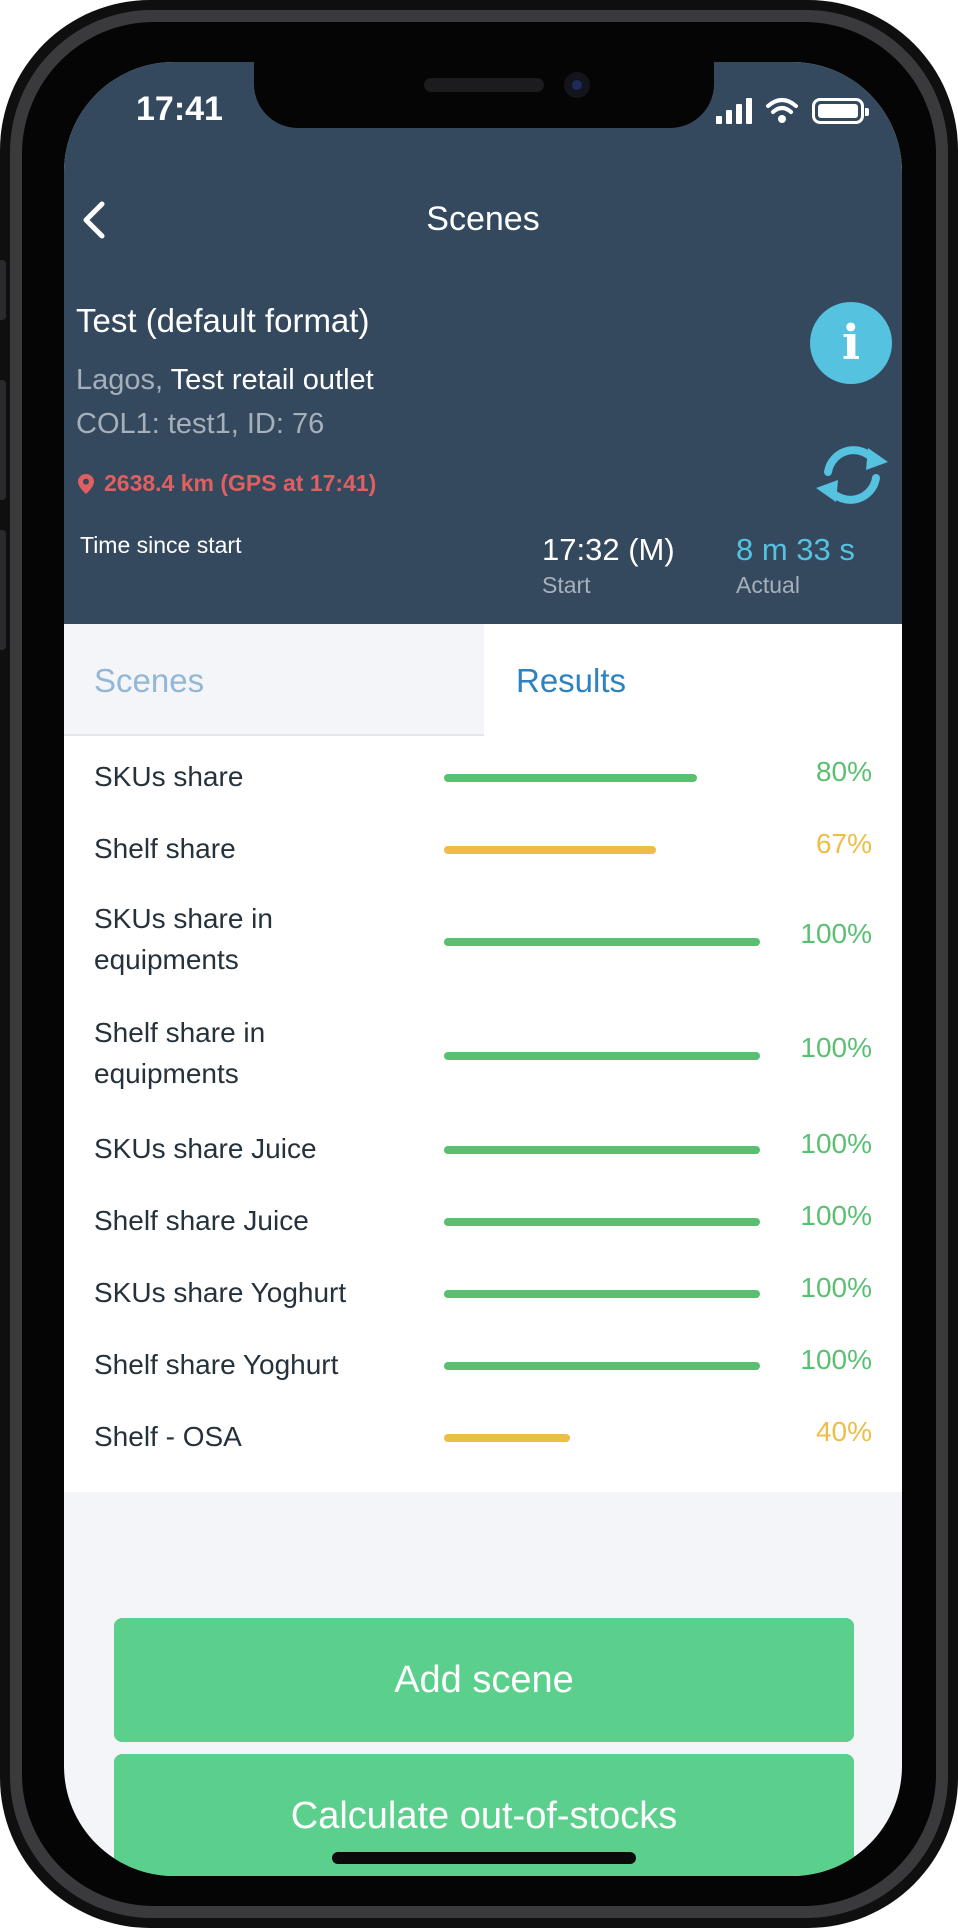  Describe the element at coordinates (693, 680) in the screenshot. I see `tab-results: Results` at that location.